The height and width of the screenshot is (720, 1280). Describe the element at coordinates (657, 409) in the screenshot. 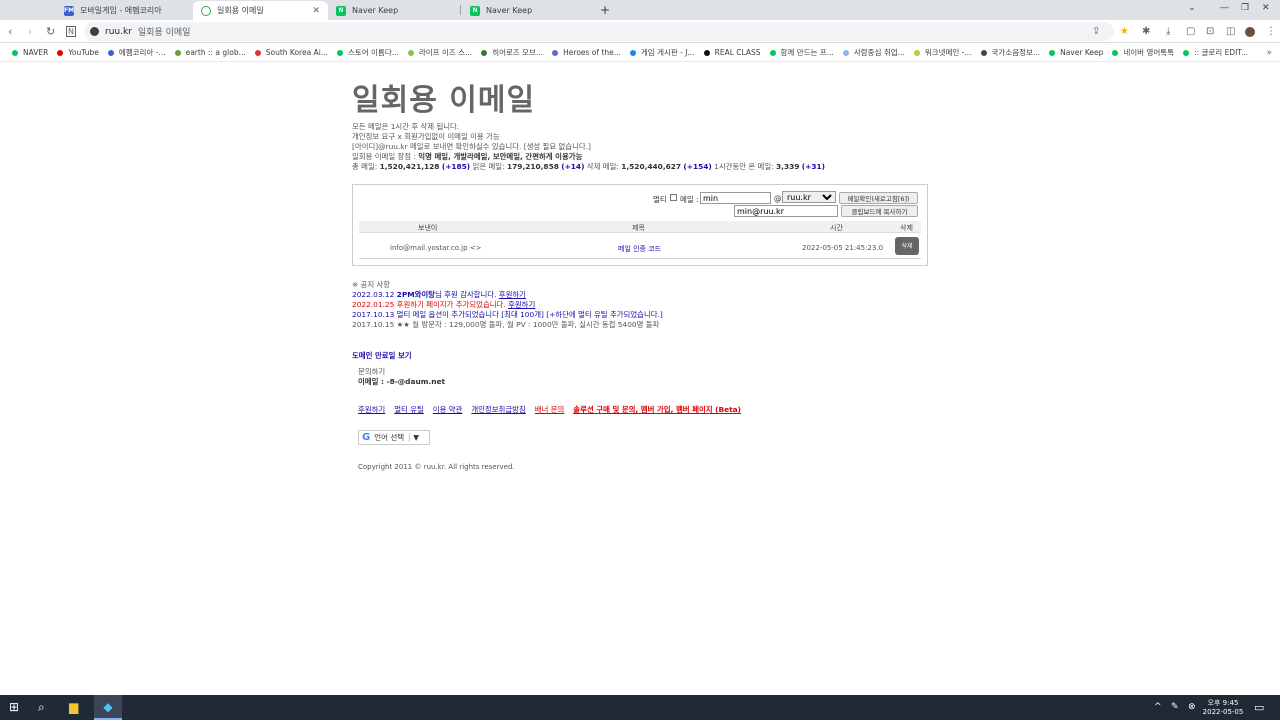

I see `footer-link-solution: 솔루션 구매 및 문의, 멤버 가입, 멤버 페이지 (Beta)` at that location.